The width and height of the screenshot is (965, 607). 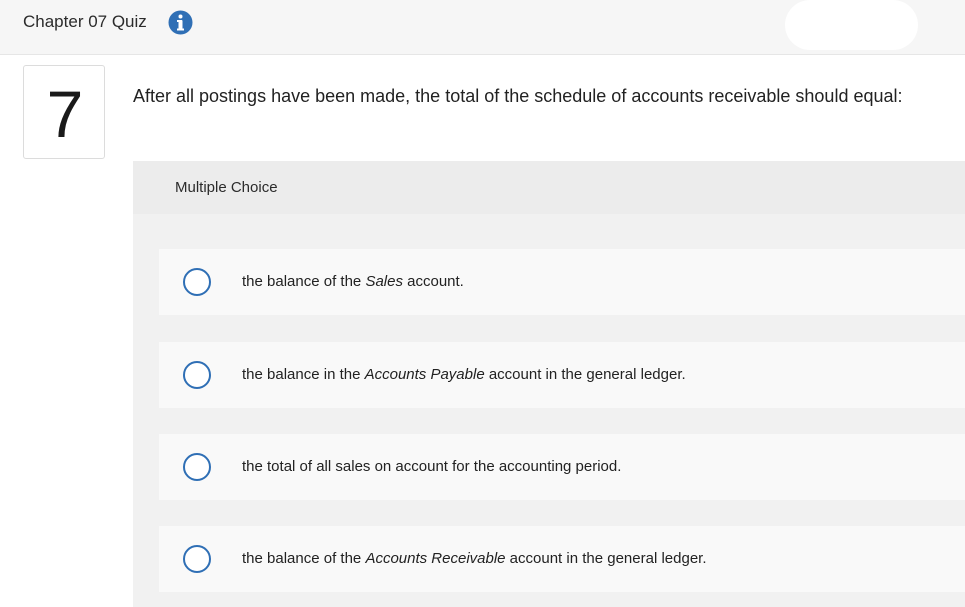 I want to click on header-action-area, so click(x=851, y=25).